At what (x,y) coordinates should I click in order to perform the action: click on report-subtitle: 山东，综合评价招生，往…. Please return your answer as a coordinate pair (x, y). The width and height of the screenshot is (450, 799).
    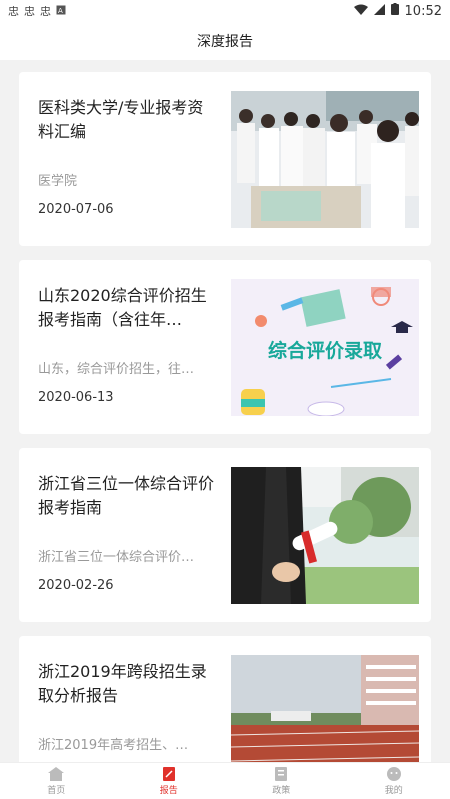
    Looking at the image, I should click on (116, 369).